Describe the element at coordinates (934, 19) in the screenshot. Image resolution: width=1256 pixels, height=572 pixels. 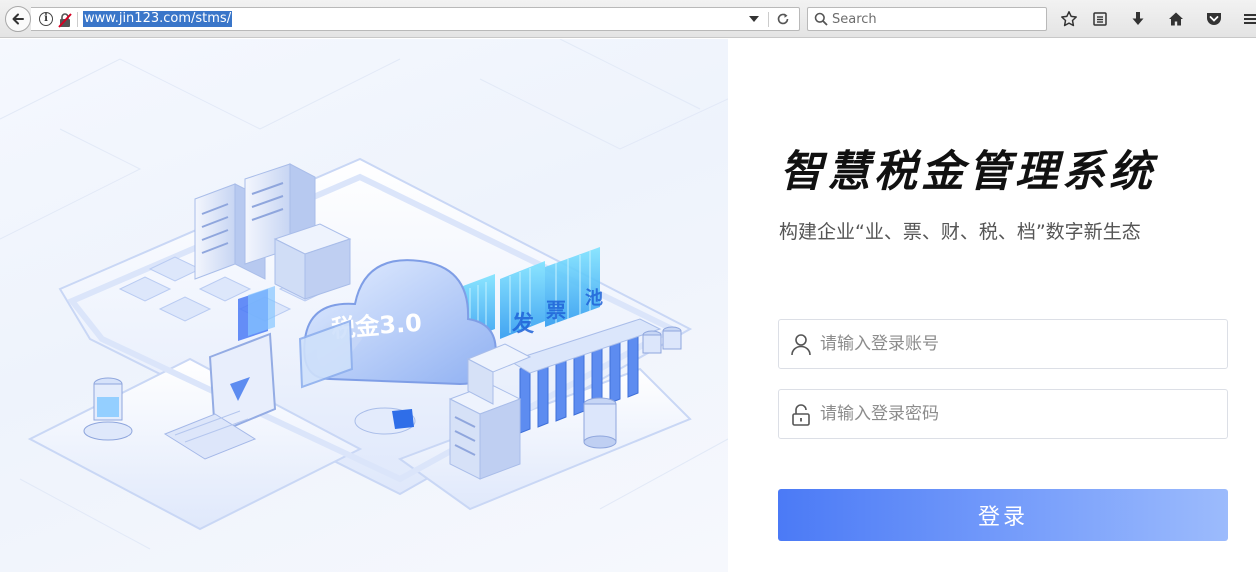
I see `search-input` at that location.